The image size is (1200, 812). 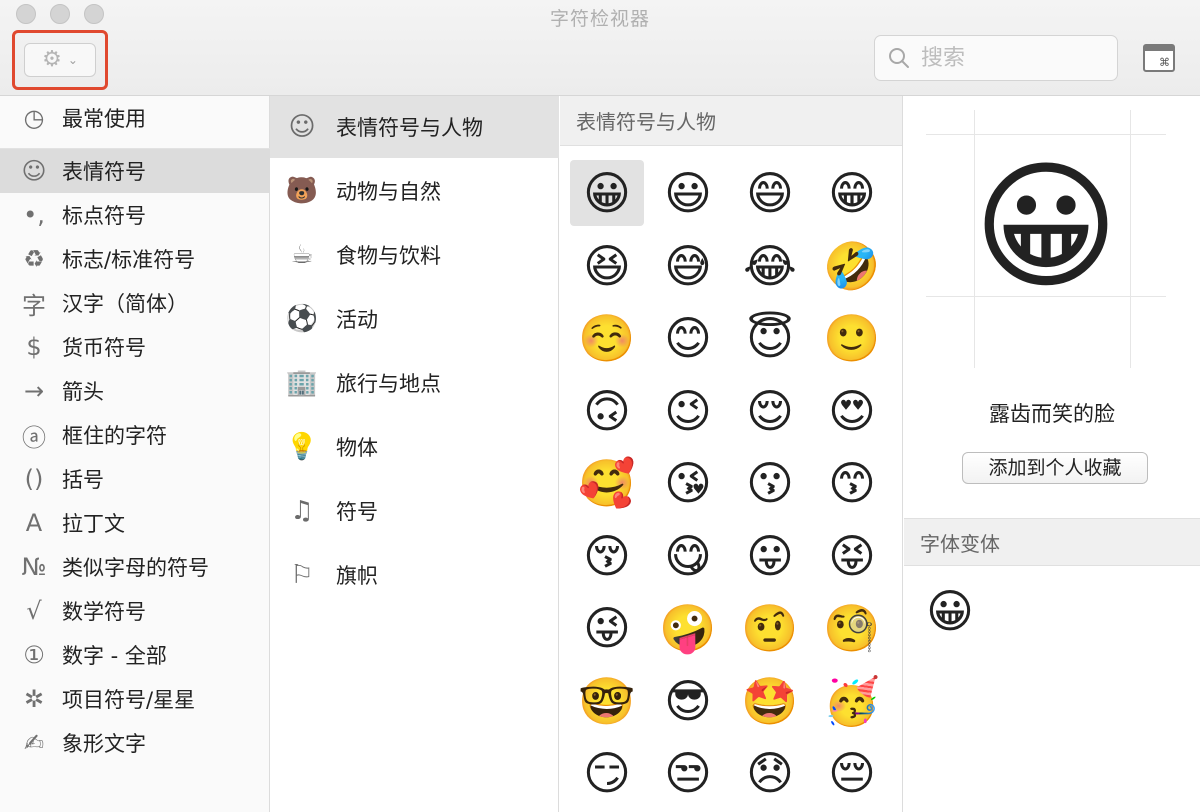 I want to click on emoji-cell: 😛, so click(x=770, y=556).